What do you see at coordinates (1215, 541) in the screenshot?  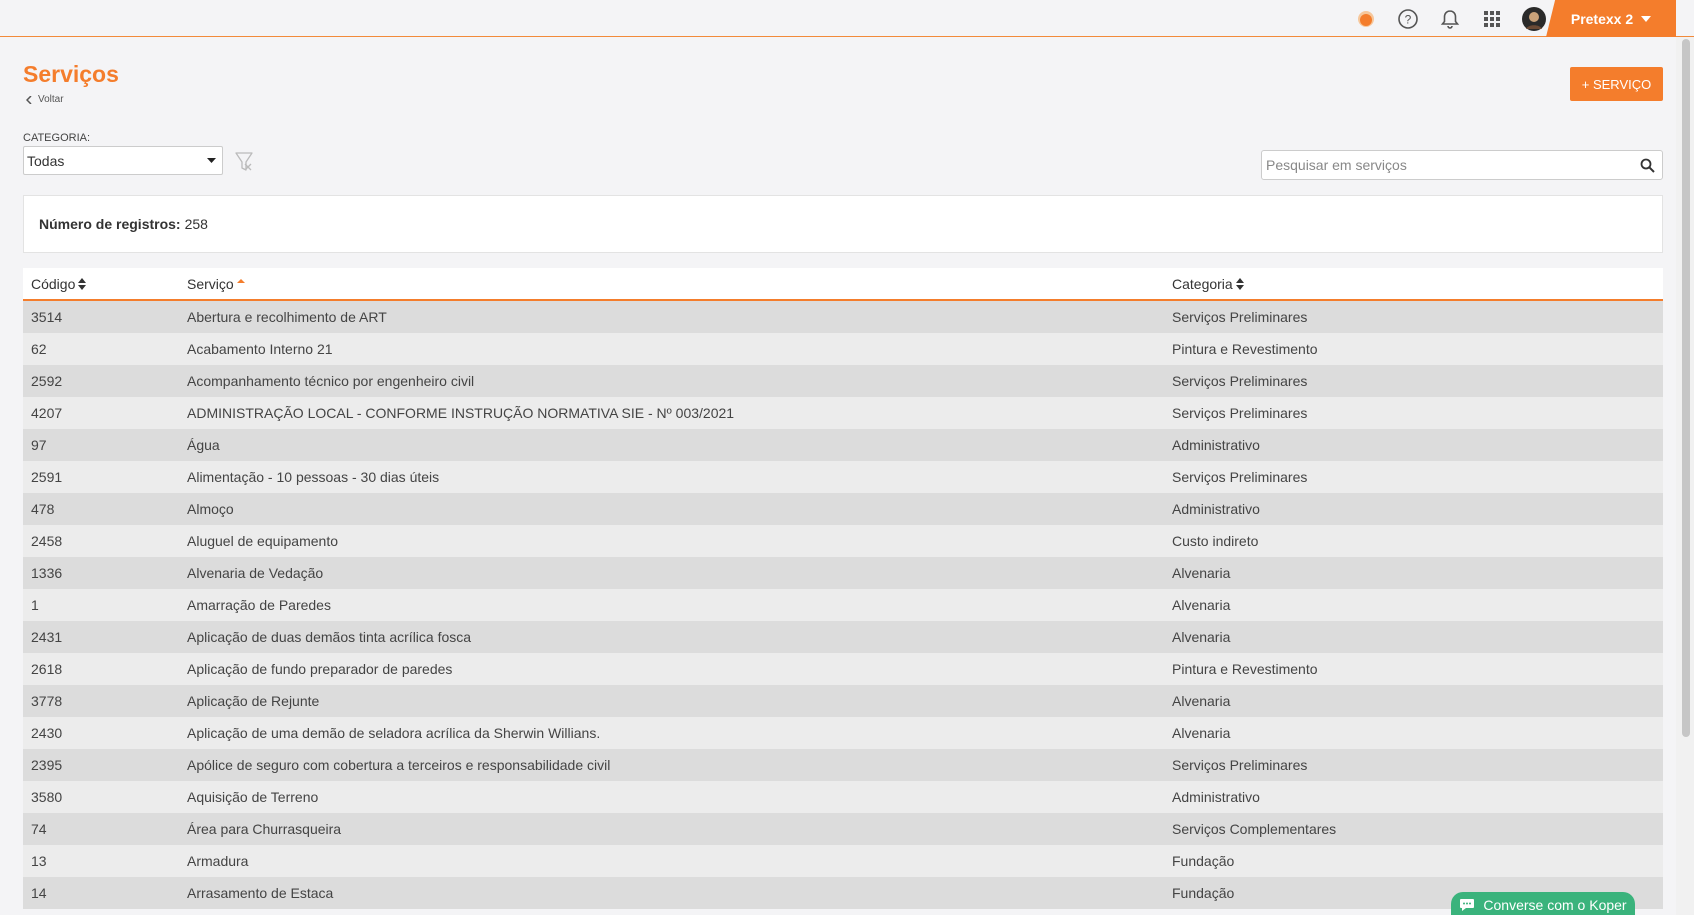 I see `cell-category: Custo indireto` at bounding box center [1215, 541].